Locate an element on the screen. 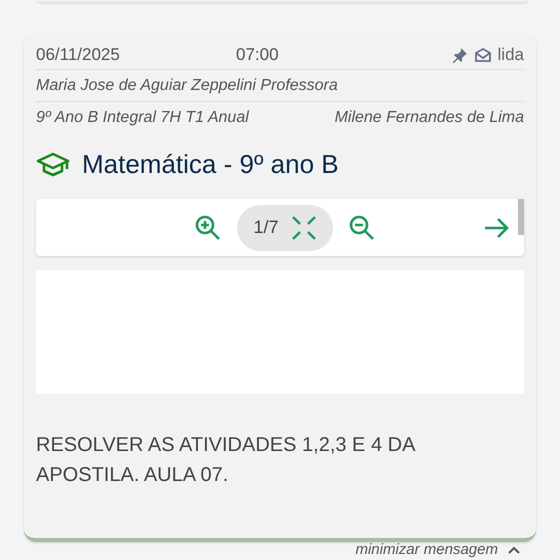 The width and height of the screenshot is (560, 560). message-body: RESOLVER AS ATIVIDADES 1,2,3 E 4 DA APOSTILA. AULA 07. is located at coordinates (226, 460).